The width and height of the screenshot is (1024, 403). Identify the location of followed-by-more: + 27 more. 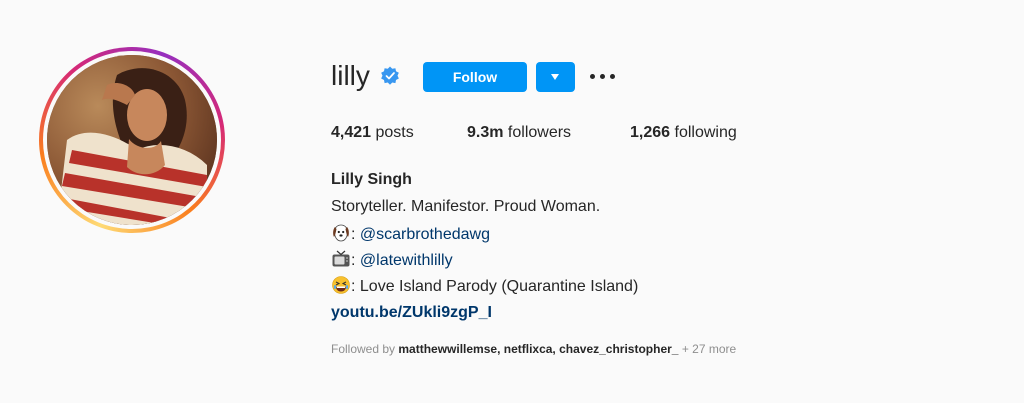
(707, 349).